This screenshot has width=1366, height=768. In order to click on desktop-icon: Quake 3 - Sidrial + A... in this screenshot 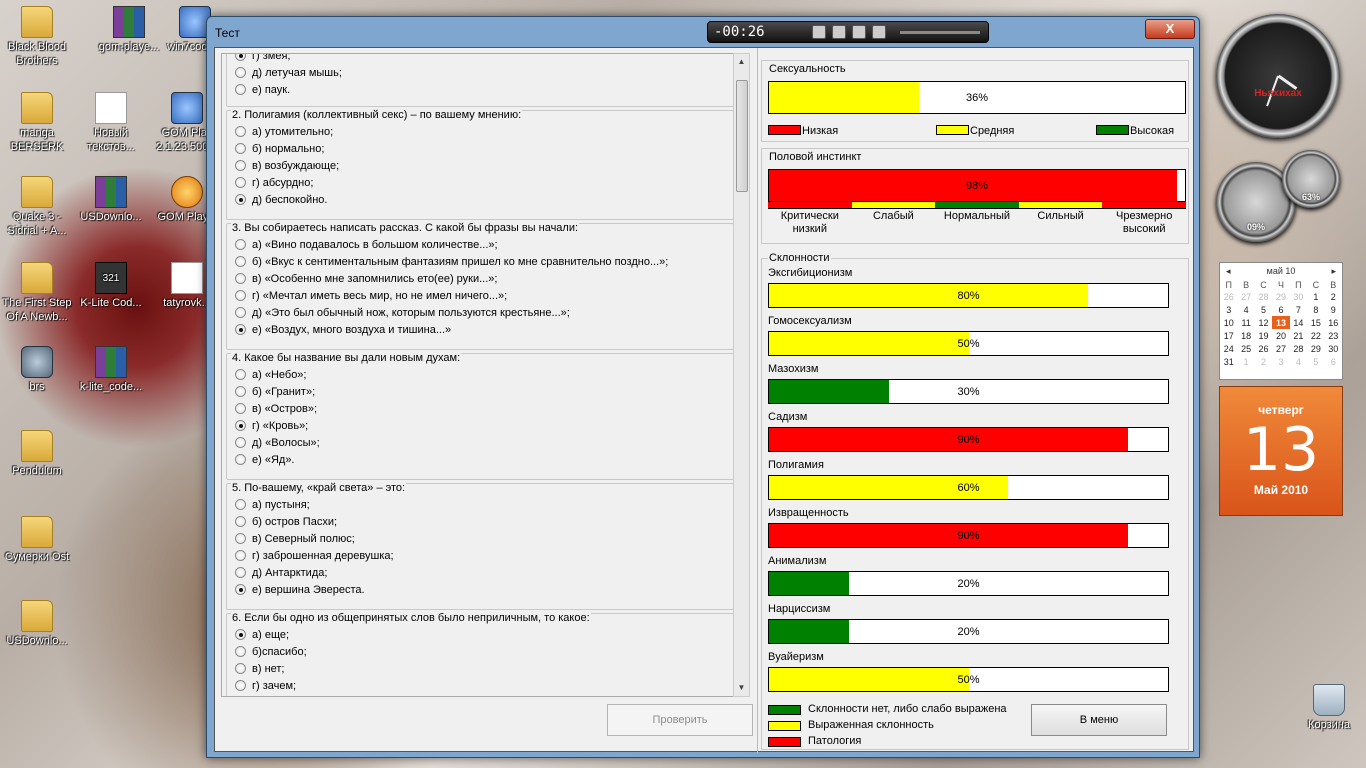, I will do `click(37, 207)`.